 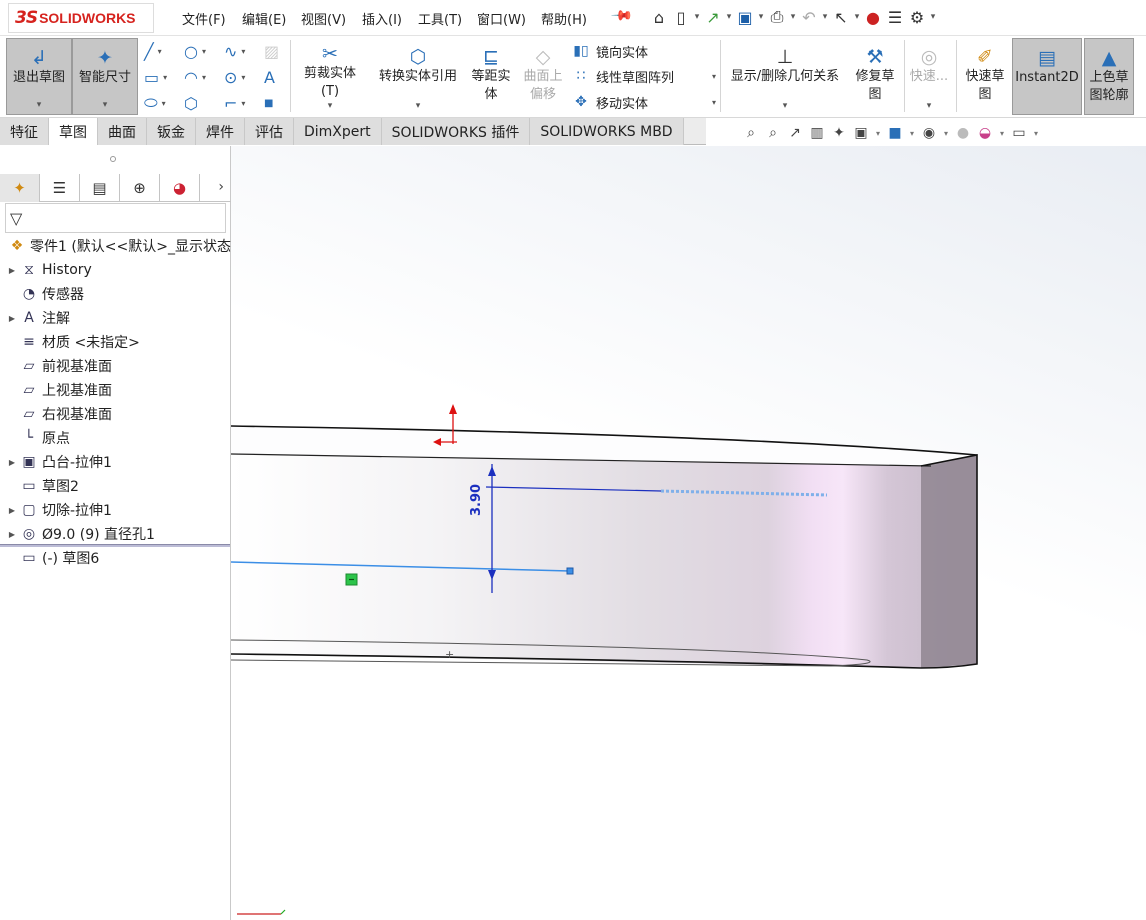 I want to click on solidworks-logo: 3S SOLIDWORKS, so click(x=81, y=18).